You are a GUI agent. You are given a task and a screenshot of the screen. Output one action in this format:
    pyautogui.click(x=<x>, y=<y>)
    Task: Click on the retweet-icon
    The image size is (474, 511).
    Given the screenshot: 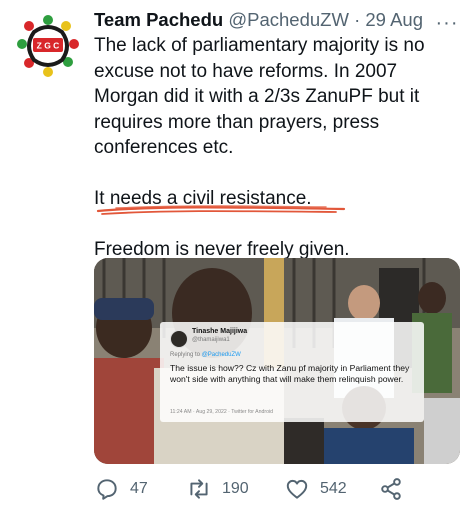 What is the action you would take?
    pyautogui.click(x=199, y=489)
    